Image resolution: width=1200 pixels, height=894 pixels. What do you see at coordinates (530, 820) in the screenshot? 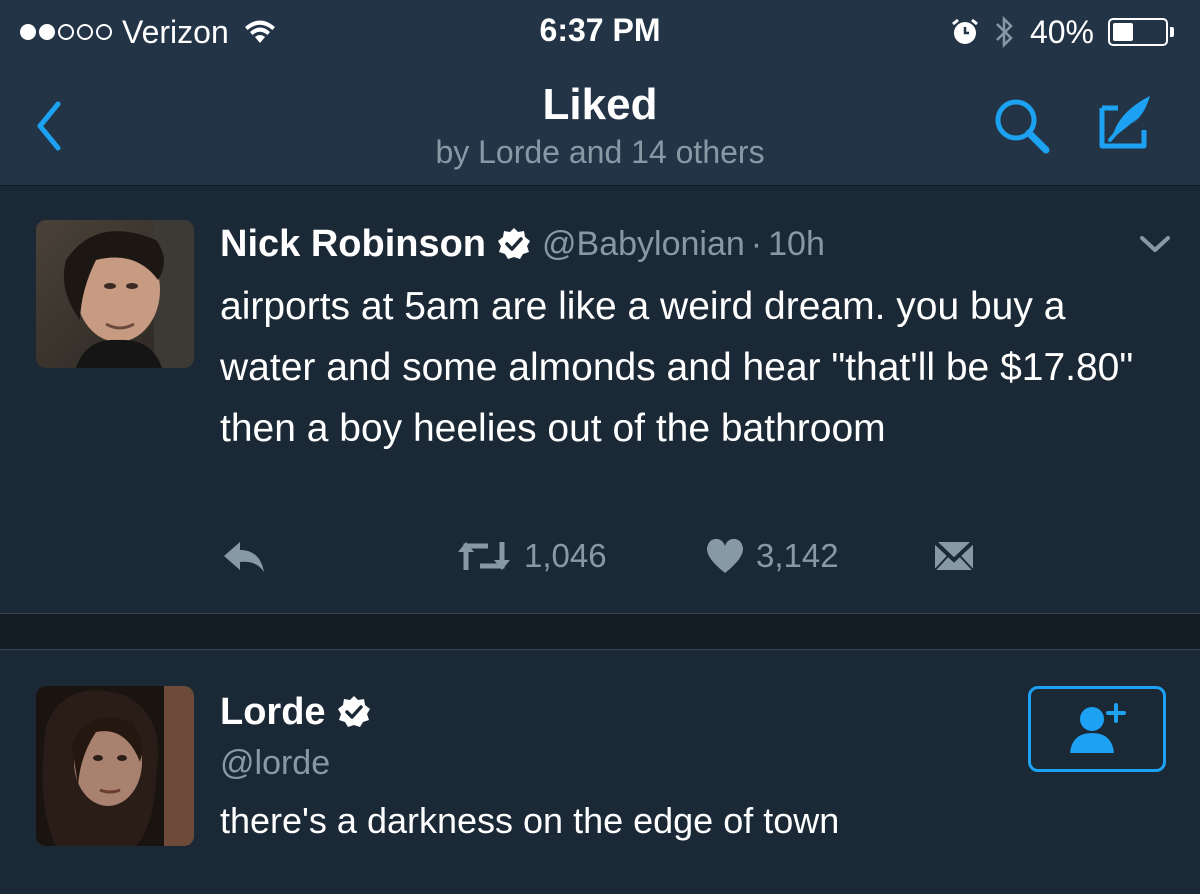
I see `user-bio: there's a darkness on the edge of town` at bounding box center [530, 820].